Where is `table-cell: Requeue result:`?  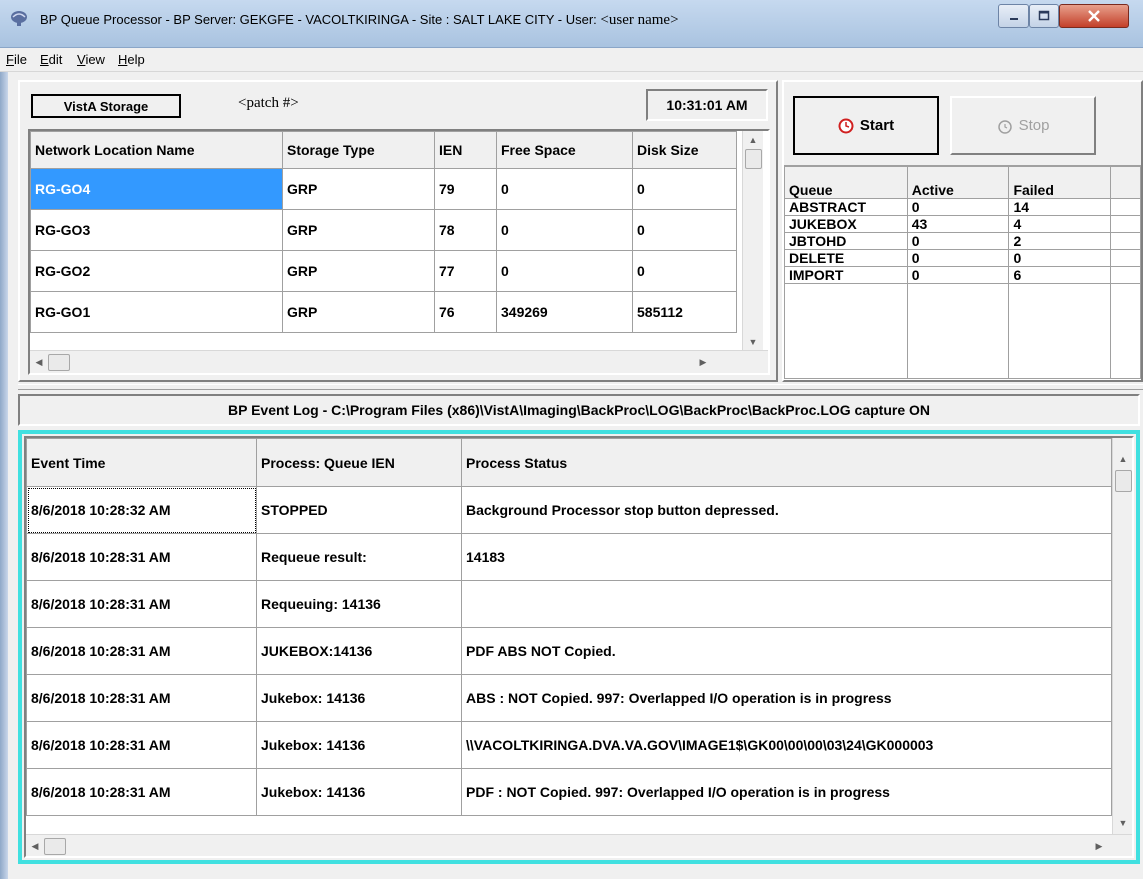
table-cell: Requeue result: is located at coordinates (359, 557).